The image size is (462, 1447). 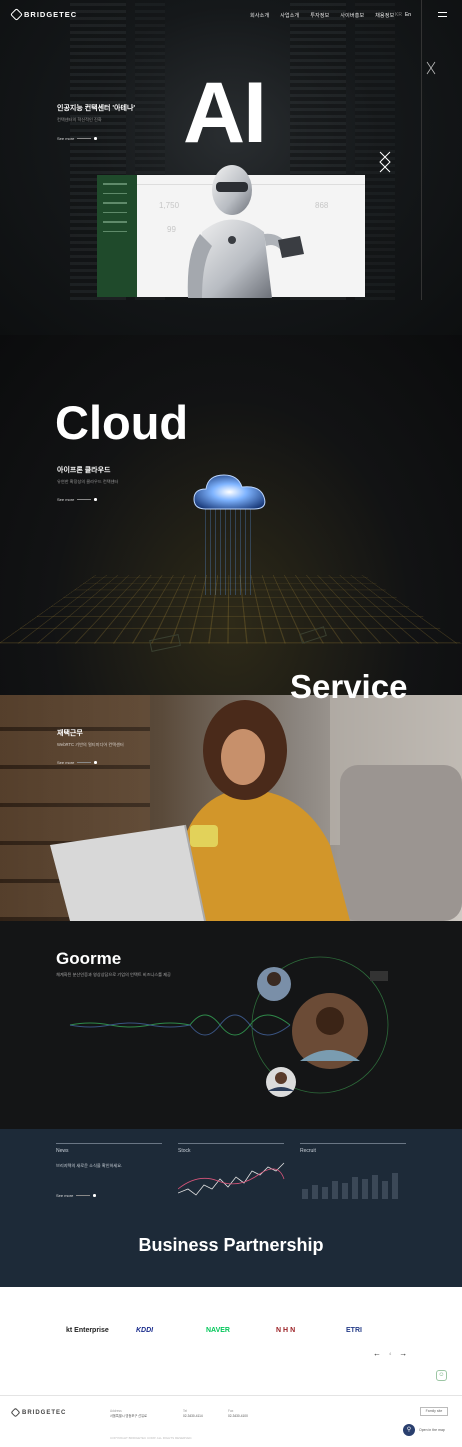 I want to click on footer-address: Address 서울특별시 영등포구 선유로, so click(x=128, y=1414).